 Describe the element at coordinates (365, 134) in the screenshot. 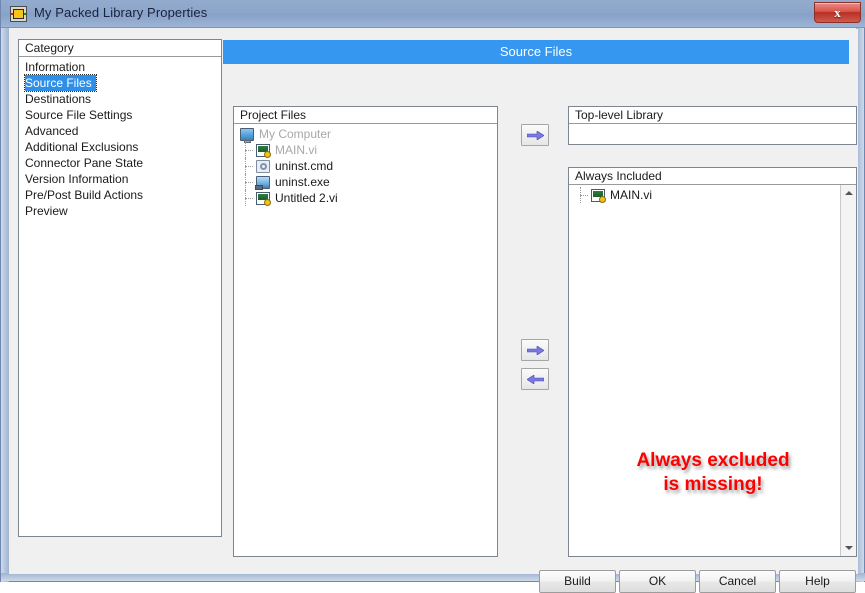

I see `tree-row: My Computer` at that location.